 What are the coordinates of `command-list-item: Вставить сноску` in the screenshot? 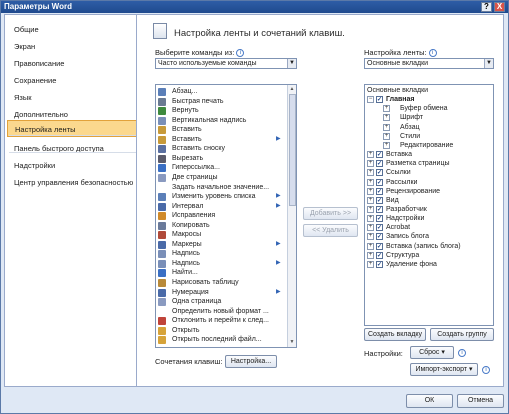 It's located at (221, 149).